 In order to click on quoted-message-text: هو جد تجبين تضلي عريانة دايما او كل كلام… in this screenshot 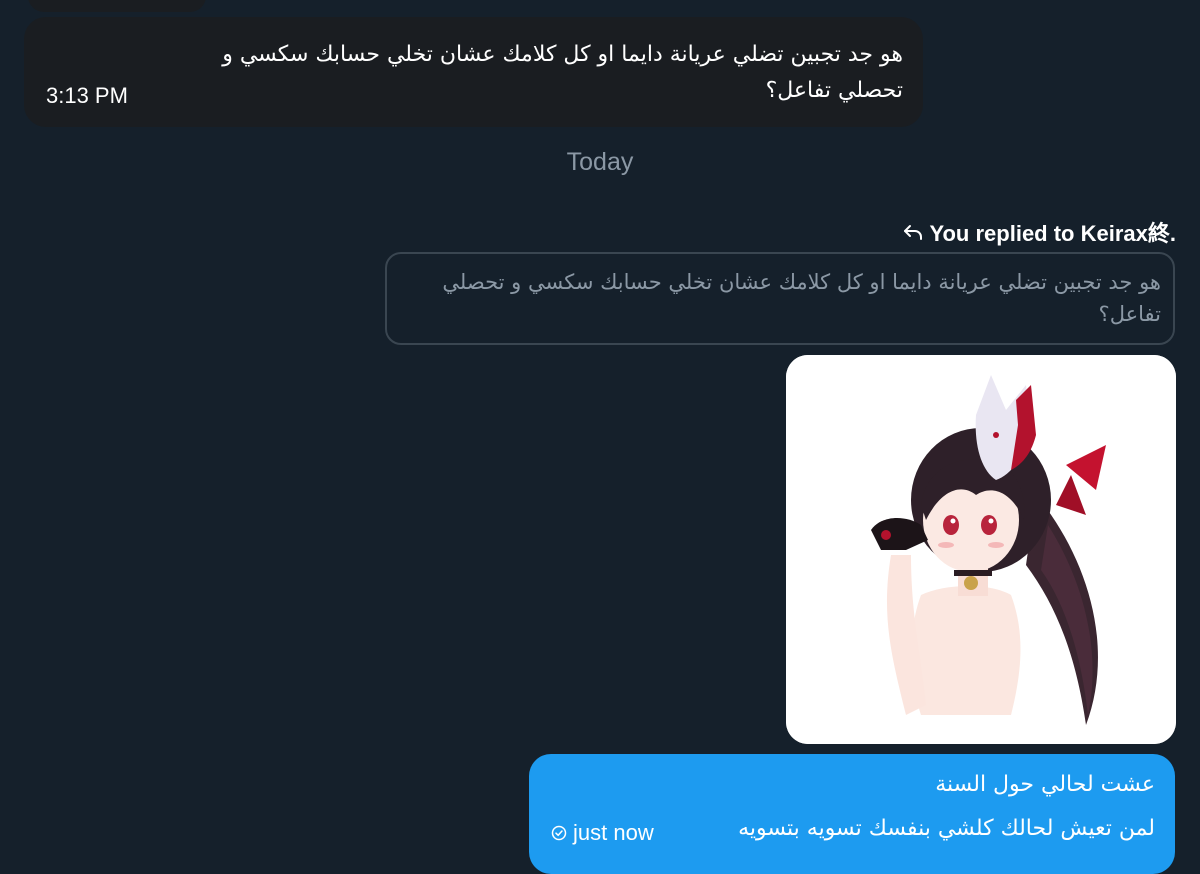, I will do `click(801, 298)`.